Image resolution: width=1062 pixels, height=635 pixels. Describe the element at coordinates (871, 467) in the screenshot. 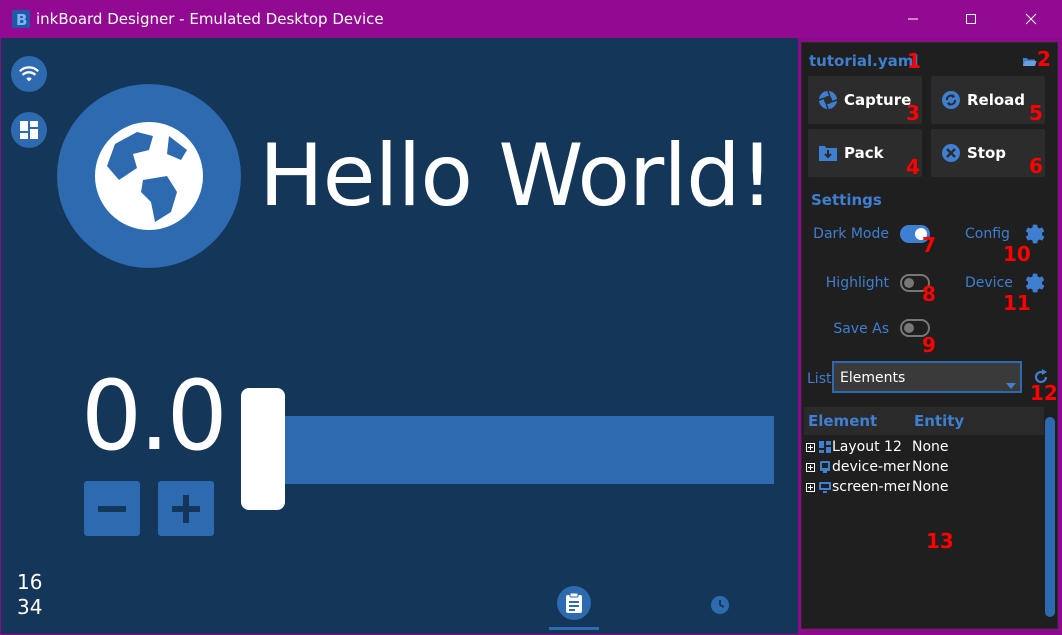

I see `tree-element-name: device-menu` at that location.